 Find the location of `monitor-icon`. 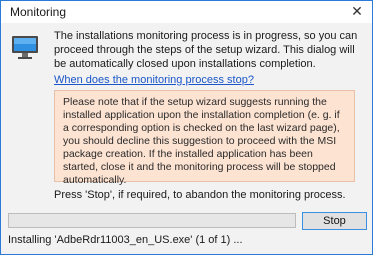

monitor-icon is located at coordinates (25, 47).